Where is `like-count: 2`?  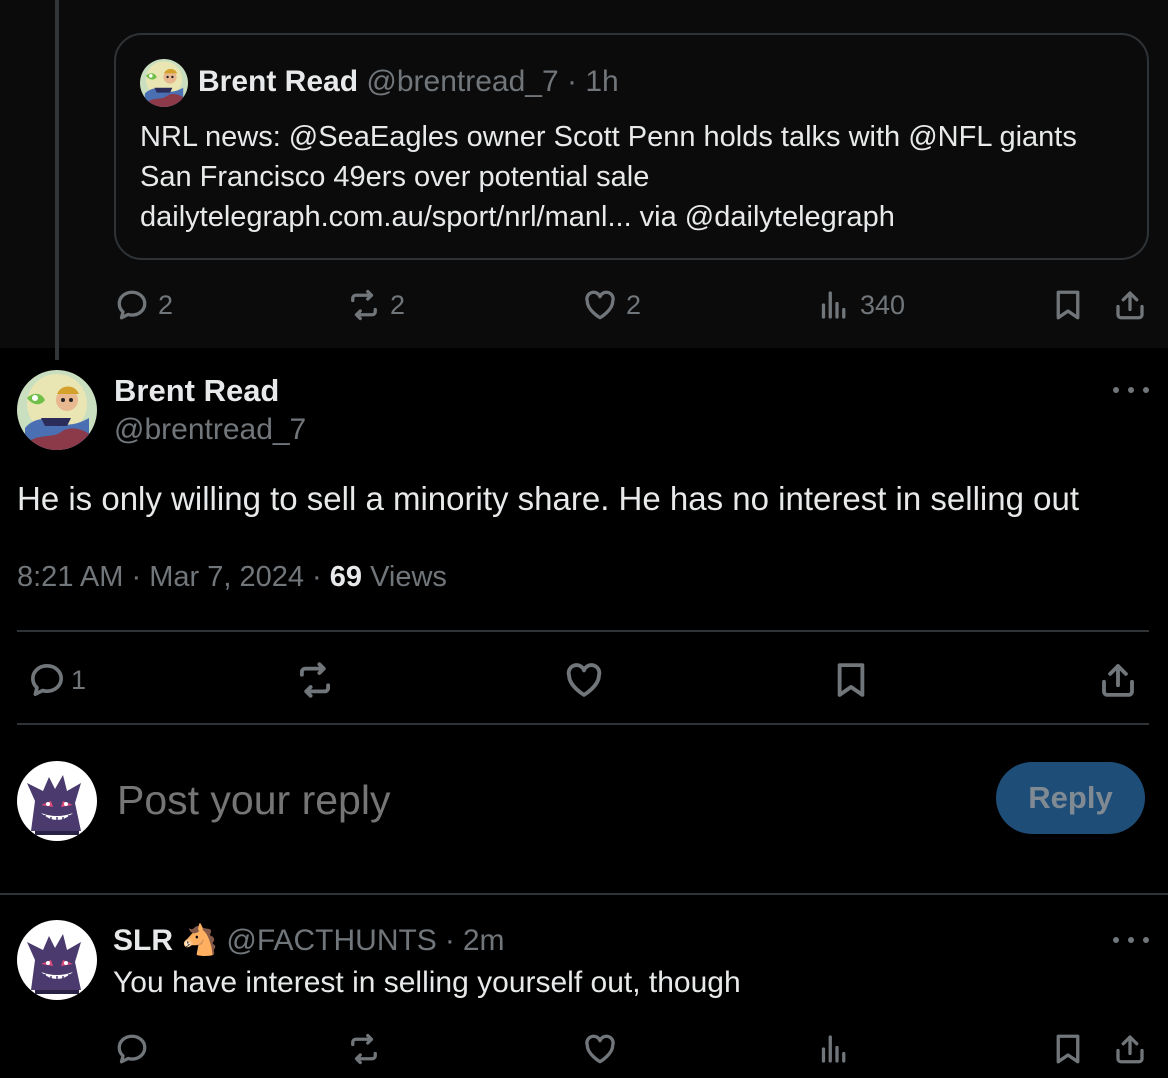
like-count: 2 is located at coordinates (634, 304).